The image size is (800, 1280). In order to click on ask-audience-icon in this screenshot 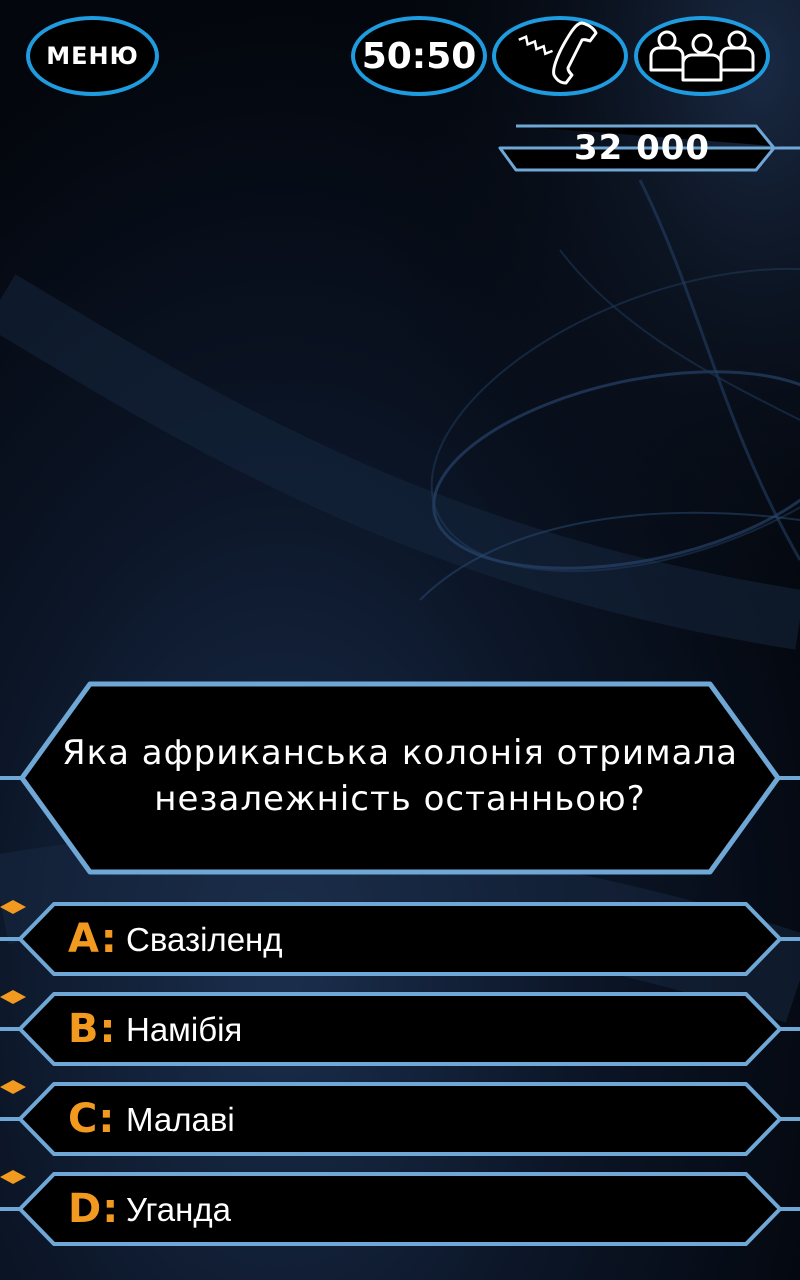, I will do `click(702, 56)`.